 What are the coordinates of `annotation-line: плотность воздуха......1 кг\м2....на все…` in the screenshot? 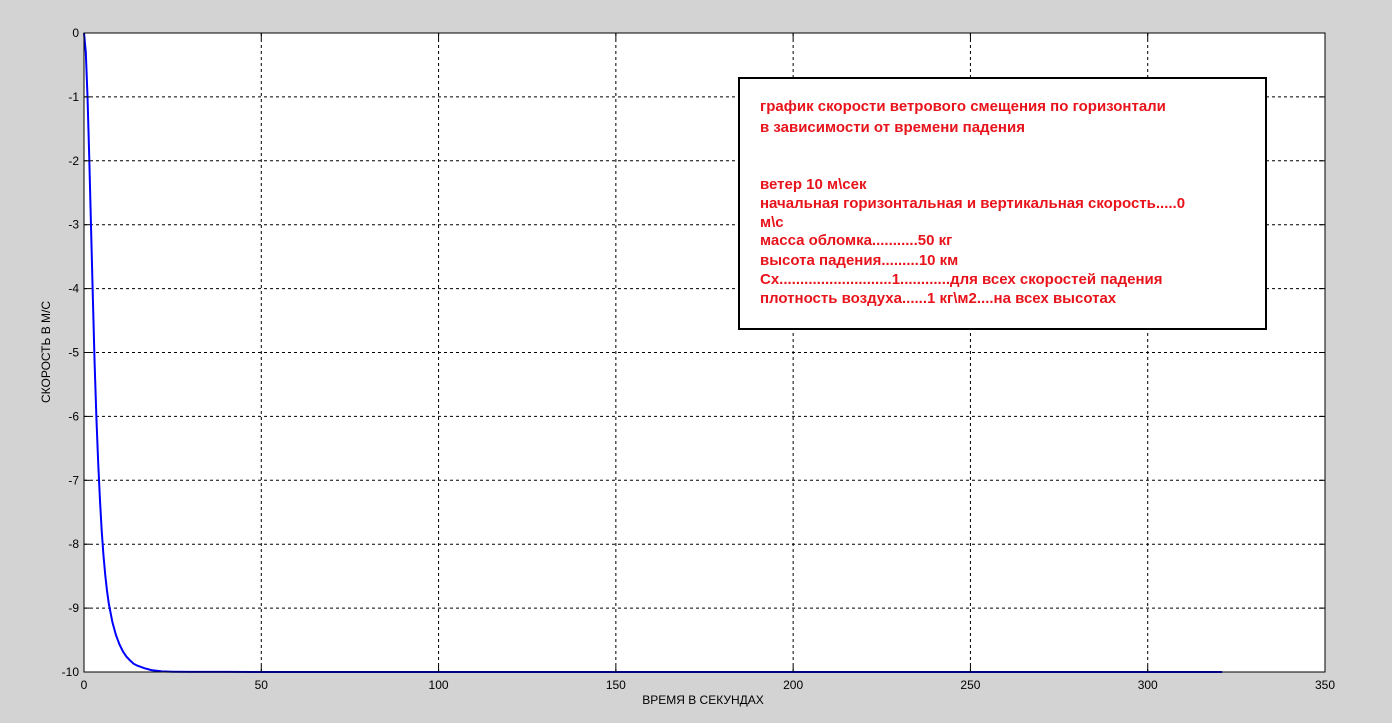 It's located at (938, 298).